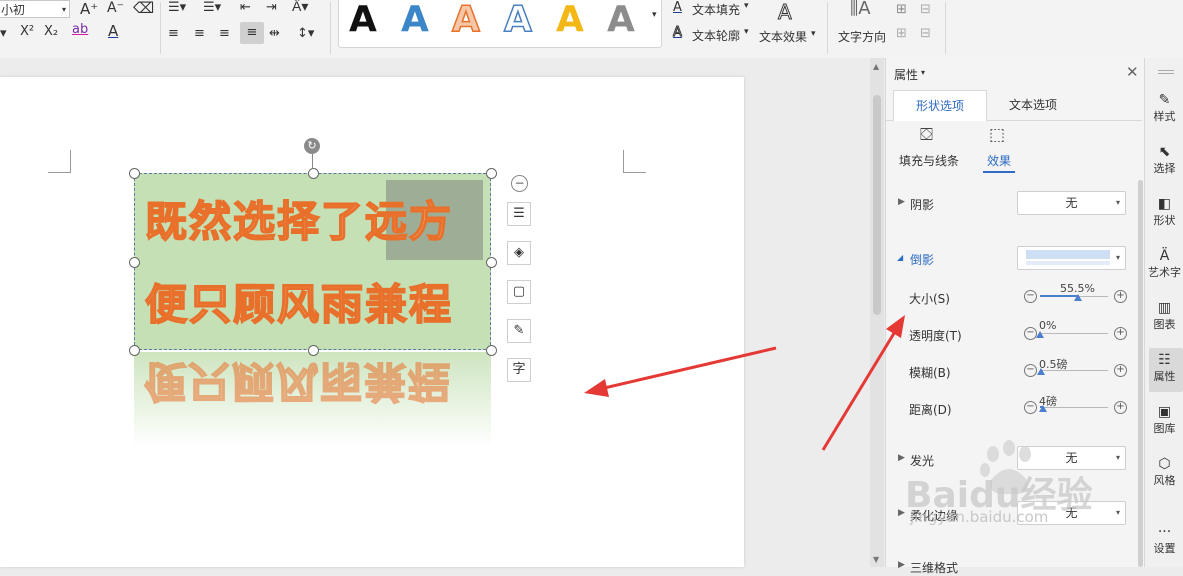  What do you see at coordinates (173, 33) in the screenshot?
I see `align-left-icon: ≡` at bounding box center [173, 33].